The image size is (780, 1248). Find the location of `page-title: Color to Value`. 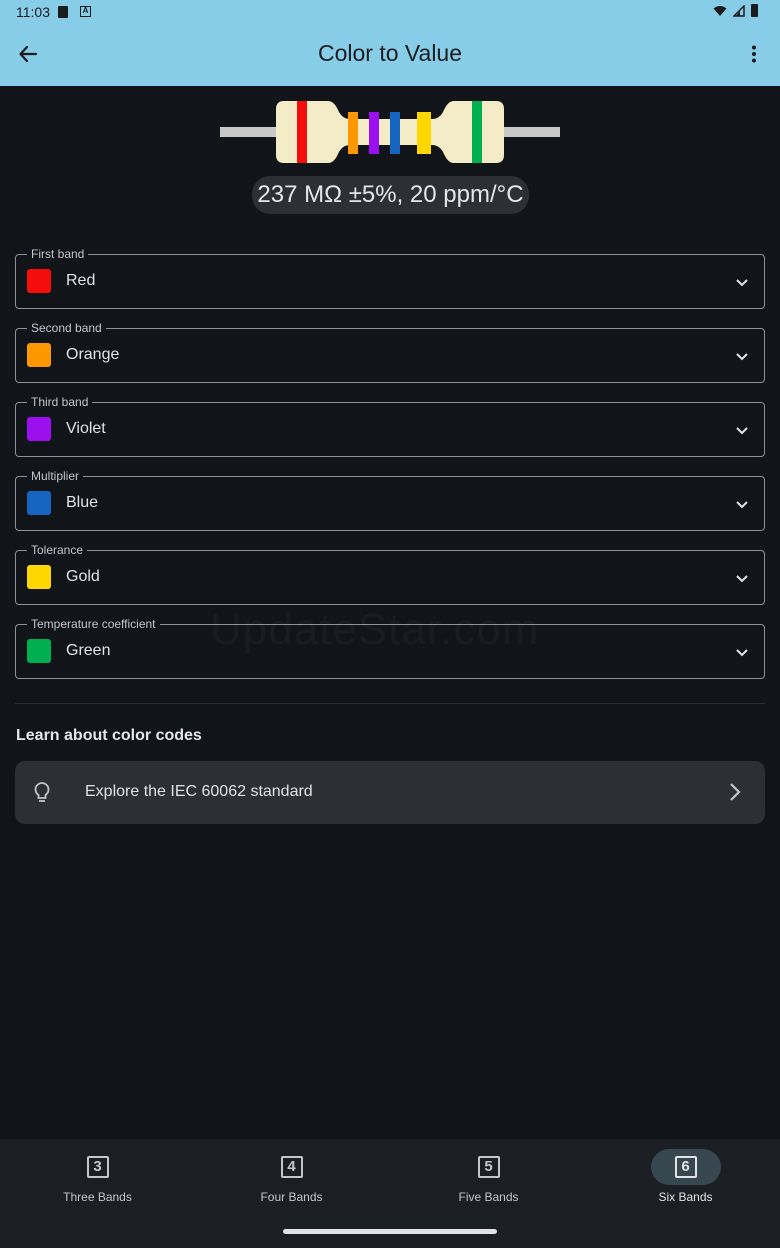

page-title: Color to Value is located at coordinates (390, 53).